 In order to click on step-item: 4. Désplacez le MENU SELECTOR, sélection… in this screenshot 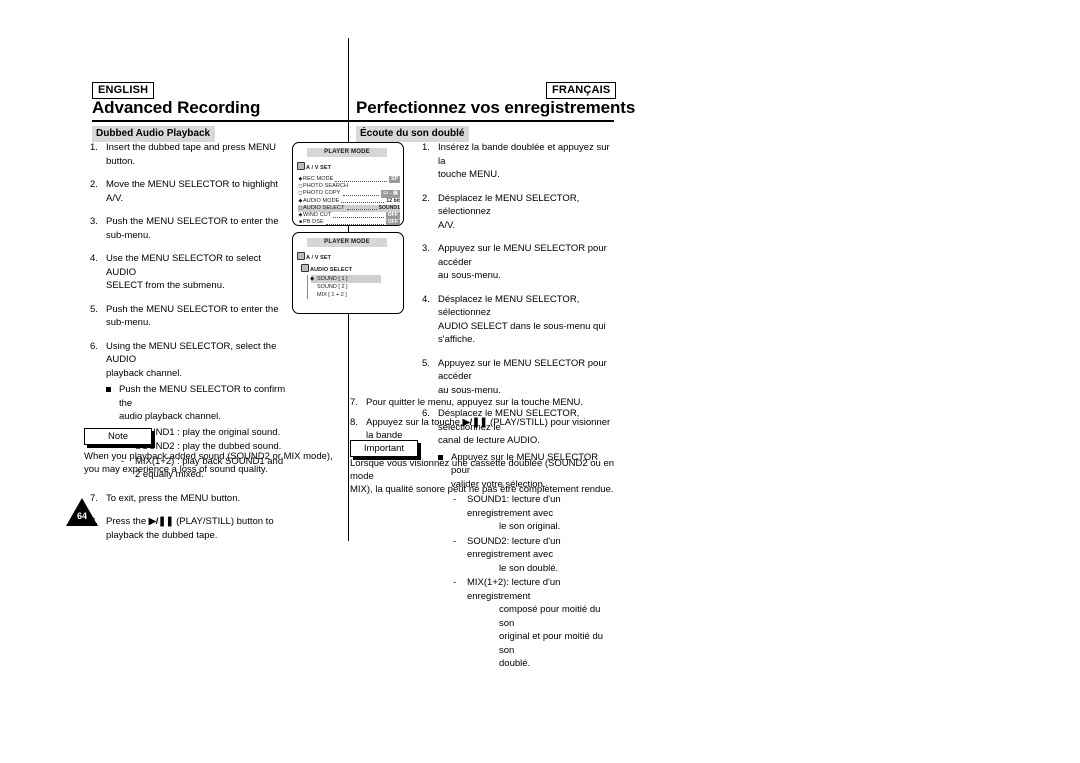, I will do `click(519, 320)`.